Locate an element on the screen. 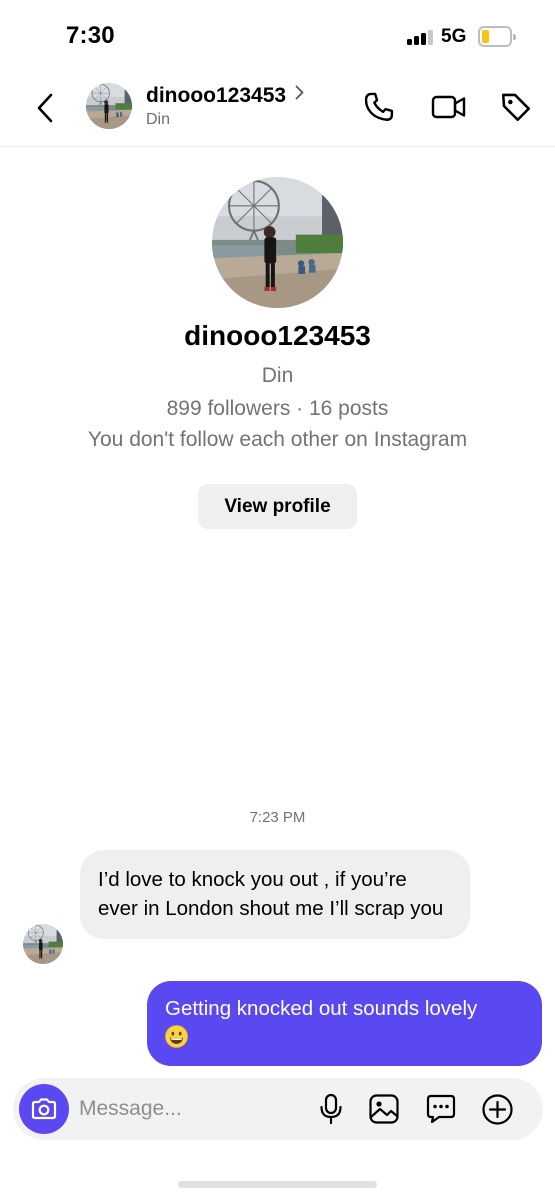  status-bar: 7:30 5G is located at coordinates (277, 35).